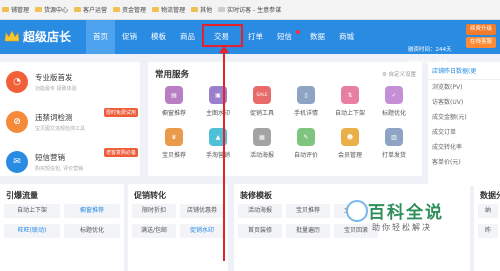  Describe the element at coordinates (218, 103) in the screenshot. I see `service-watermark: ▣ 主图水印` at that location.